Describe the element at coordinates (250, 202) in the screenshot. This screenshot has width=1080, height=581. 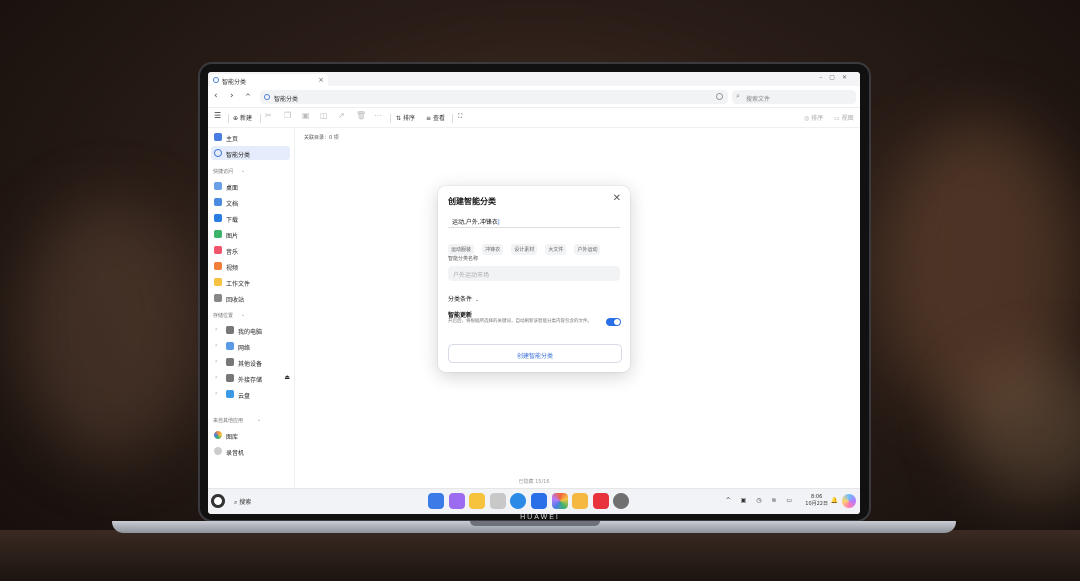
I see `sidebar-item-documents: 文档` at that location.